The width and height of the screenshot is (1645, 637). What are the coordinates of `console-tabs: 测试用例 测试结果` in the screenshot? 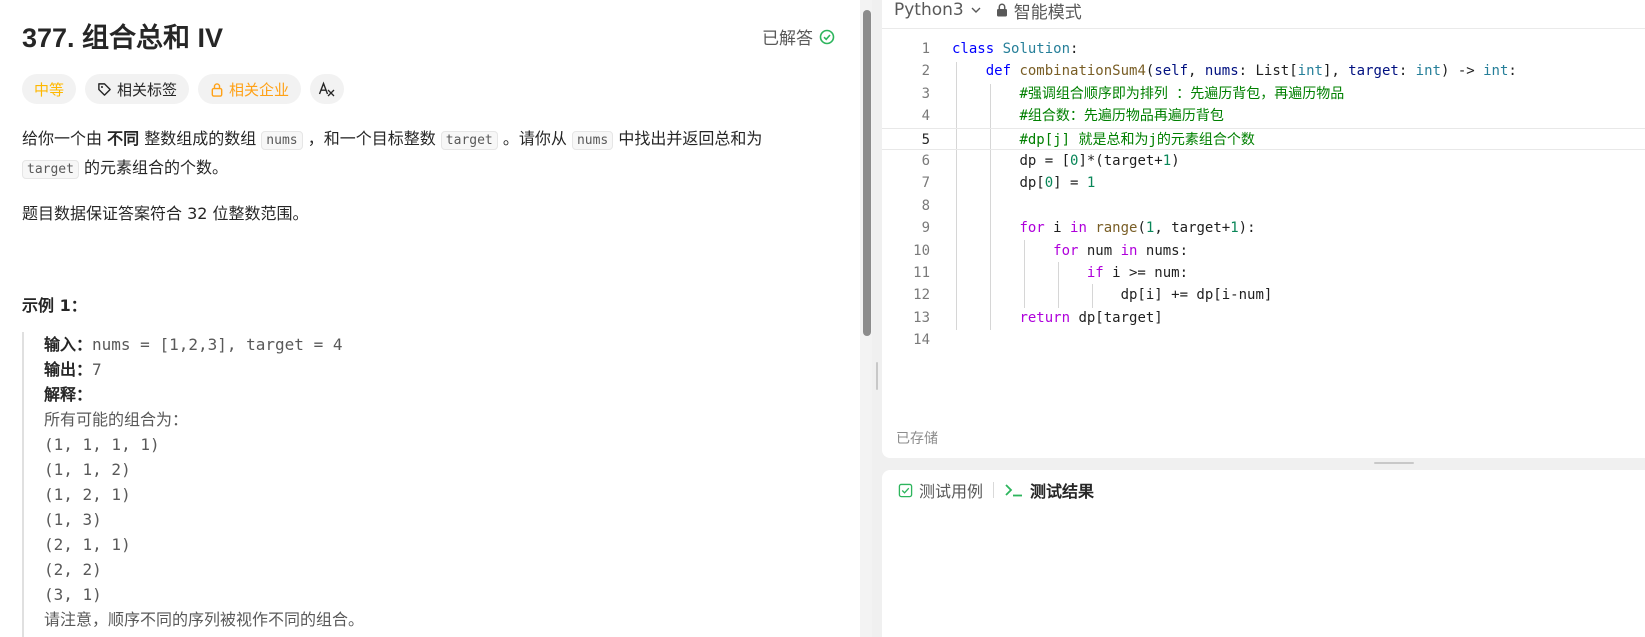 It's located at (996, 490).